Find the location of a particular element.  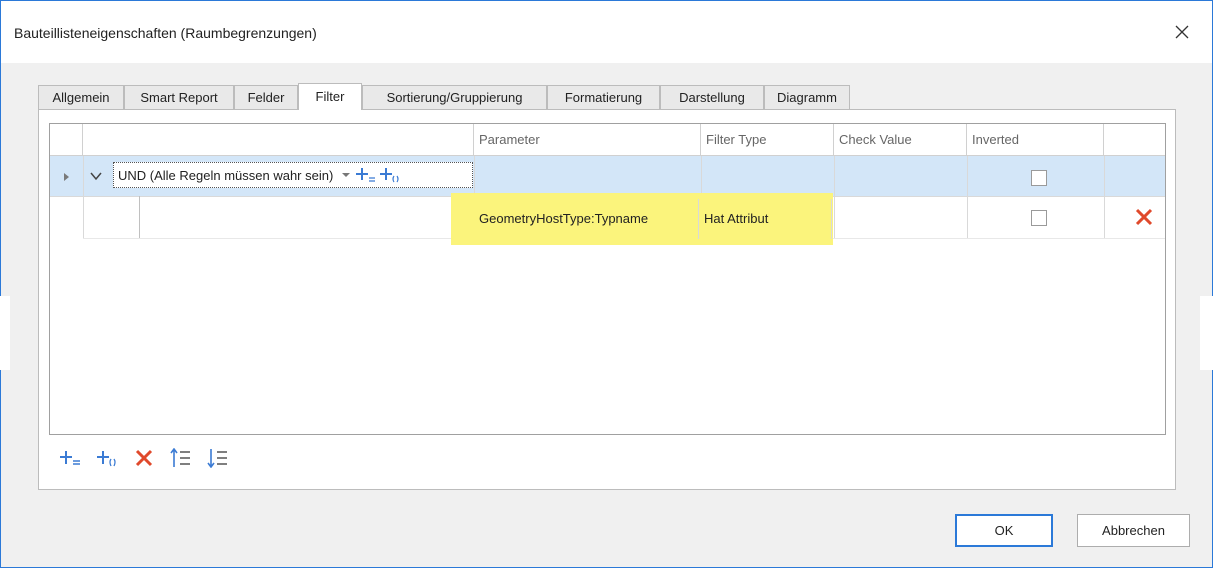

tab-sortierung-gruppierung: Sortierung/Gruppierung is located at coordinates (454, 97).